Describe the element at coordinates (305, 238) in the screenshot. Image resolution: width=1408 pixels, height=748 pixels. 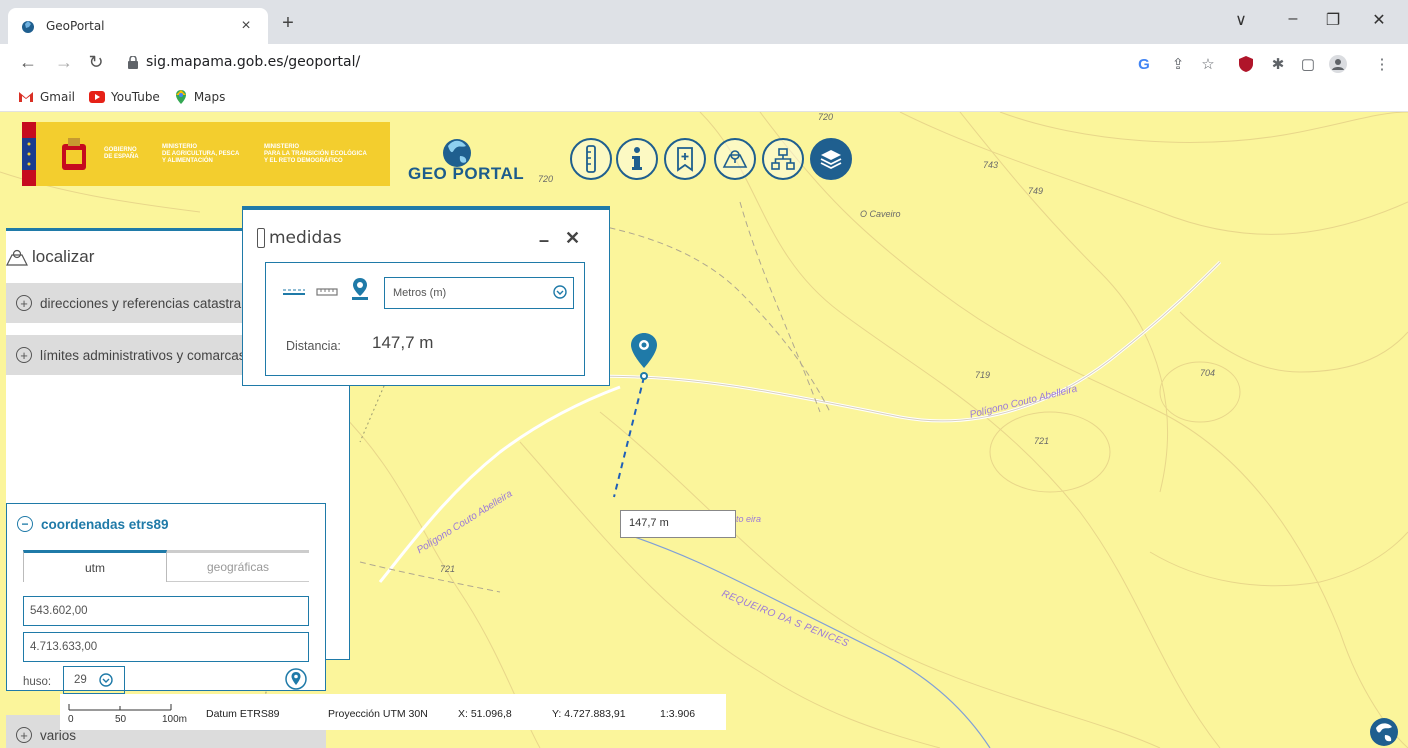
I see `medidas-title: medidas` at that location.